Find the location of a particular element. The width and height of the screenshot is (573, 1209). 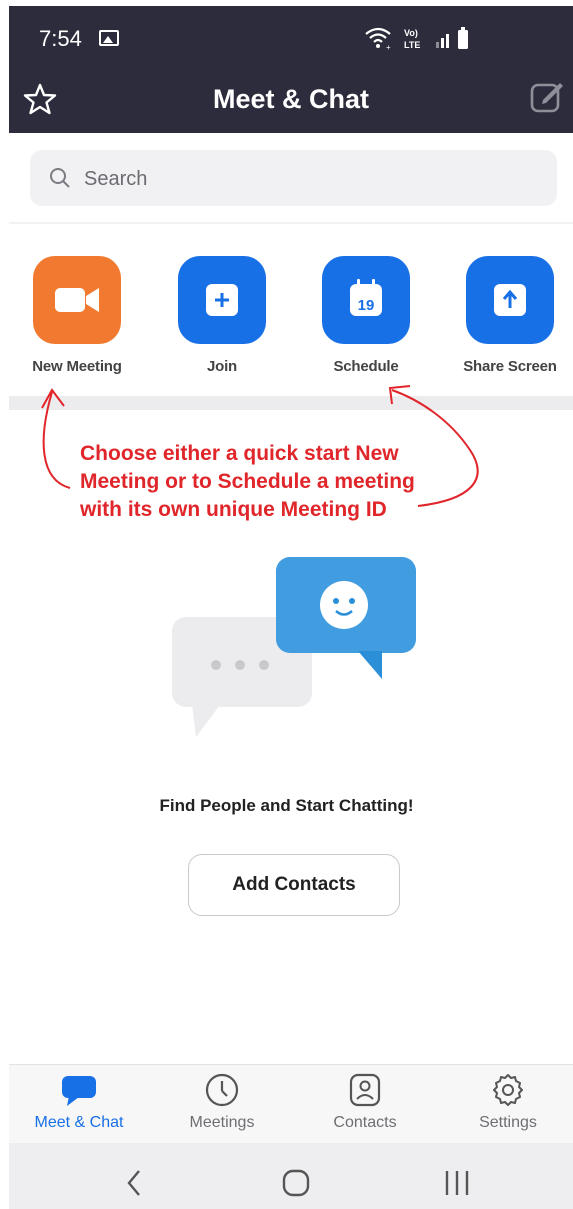

search-bar is located at coordinates (293, 179).